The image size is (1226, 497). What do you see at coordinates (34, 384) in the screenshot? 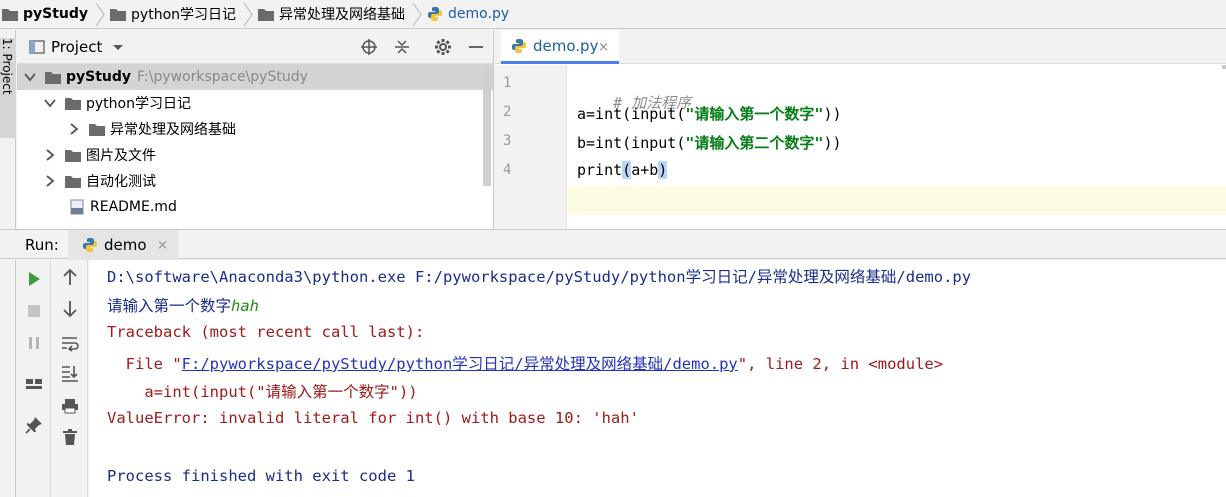
I see `layout-icon` at bounding box center [34, 384].